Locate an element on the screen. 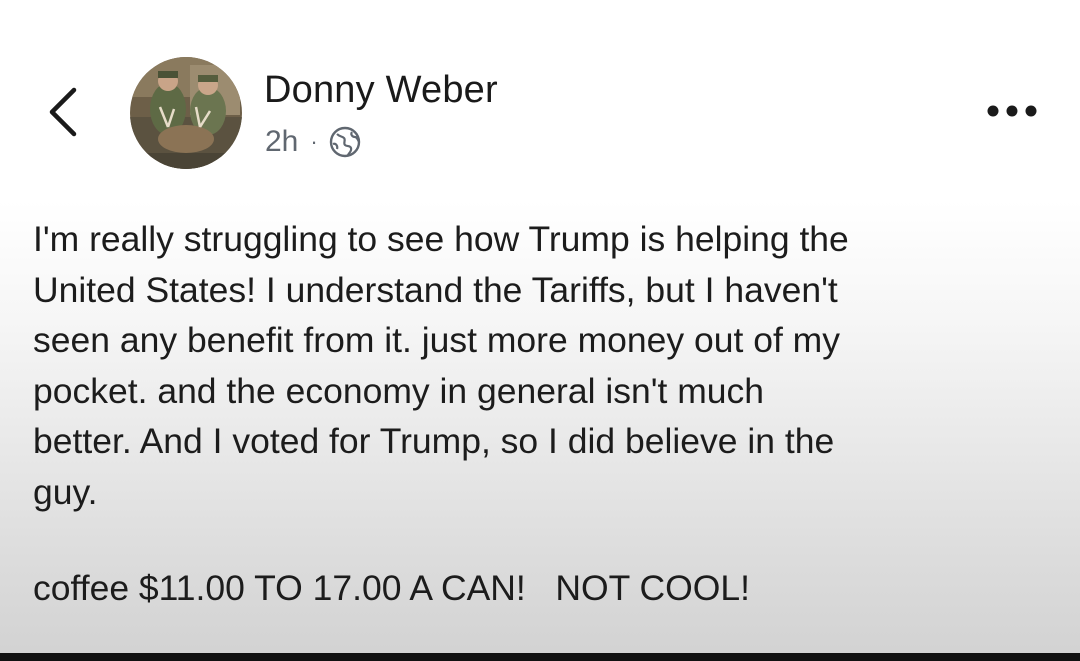  back-button is located at coordinates (64, 112).